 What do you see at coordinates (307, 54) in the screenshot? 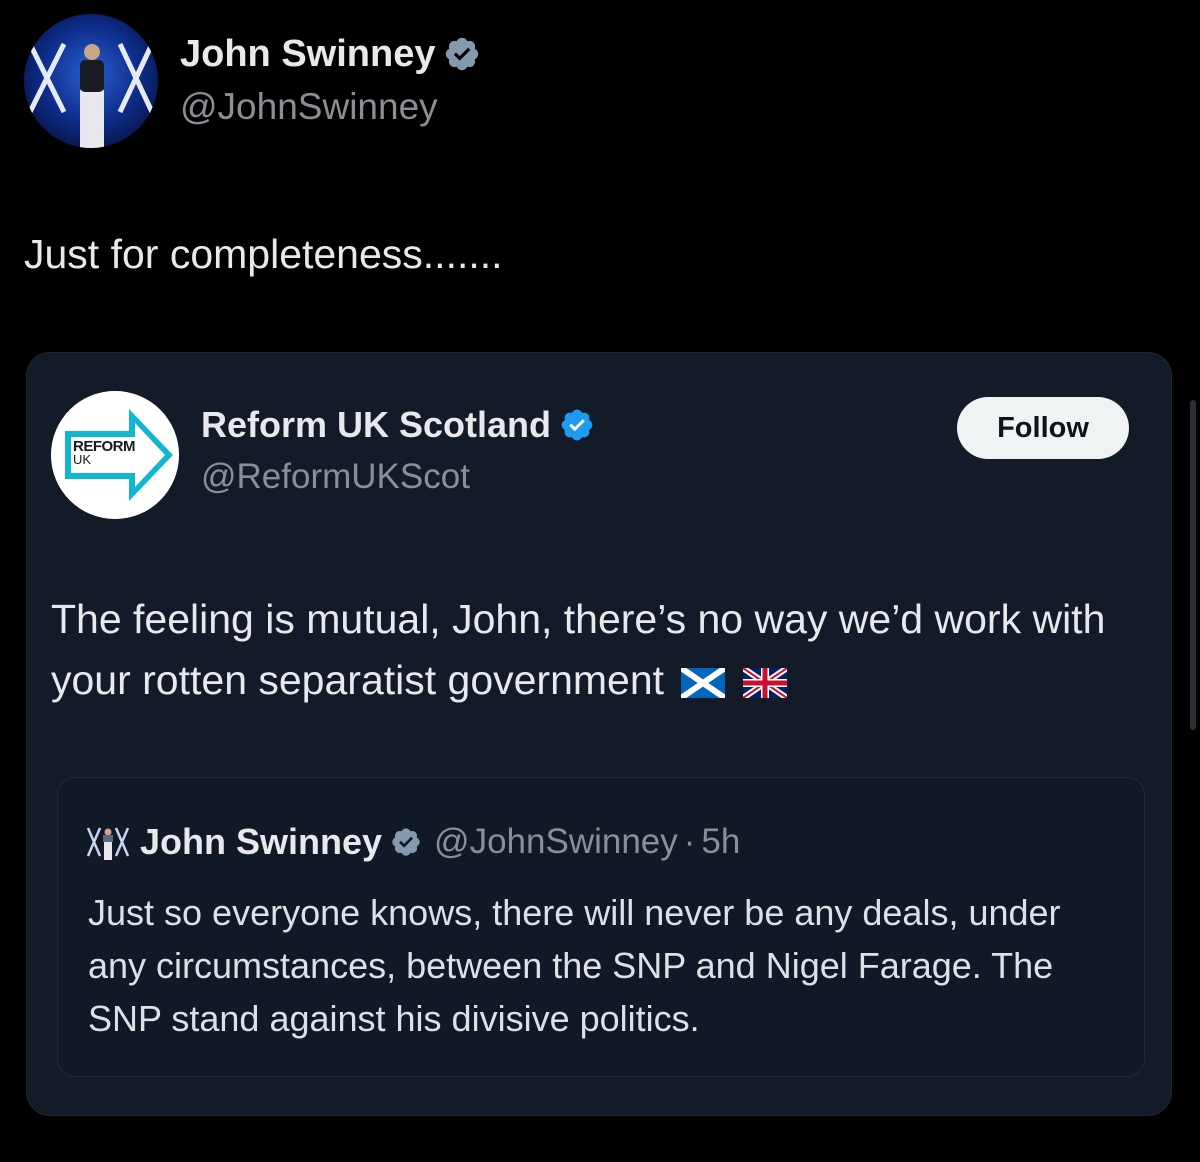
I see `author-name: John Swinney` at bounding box center [307, 54].